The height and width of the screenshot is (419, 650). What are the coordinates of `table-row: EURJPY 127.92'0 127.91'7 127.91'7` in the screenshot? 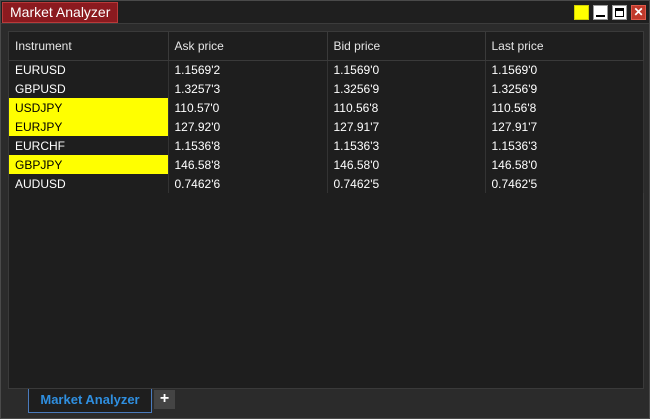 It's located at (326, 126).